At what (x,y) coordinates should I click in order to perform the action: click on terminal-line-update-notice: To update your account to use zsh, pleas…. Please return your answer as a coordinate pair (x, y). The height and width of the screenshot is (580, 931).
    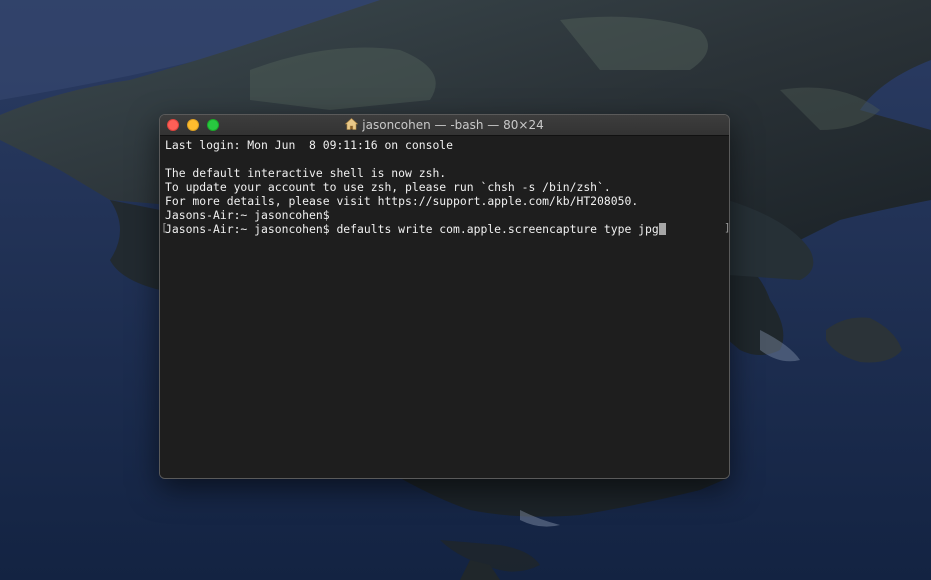
    Looking at the image, I should click on (388, 187).